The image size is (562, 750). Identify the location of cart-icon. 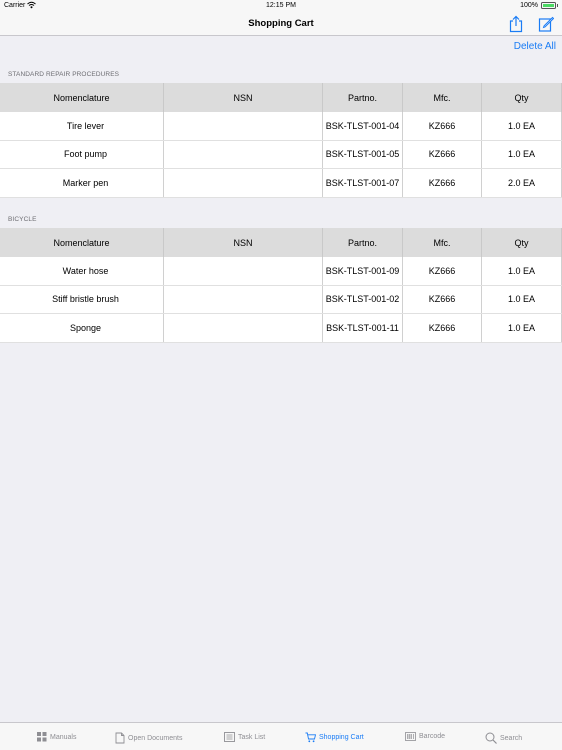
(310, 737).